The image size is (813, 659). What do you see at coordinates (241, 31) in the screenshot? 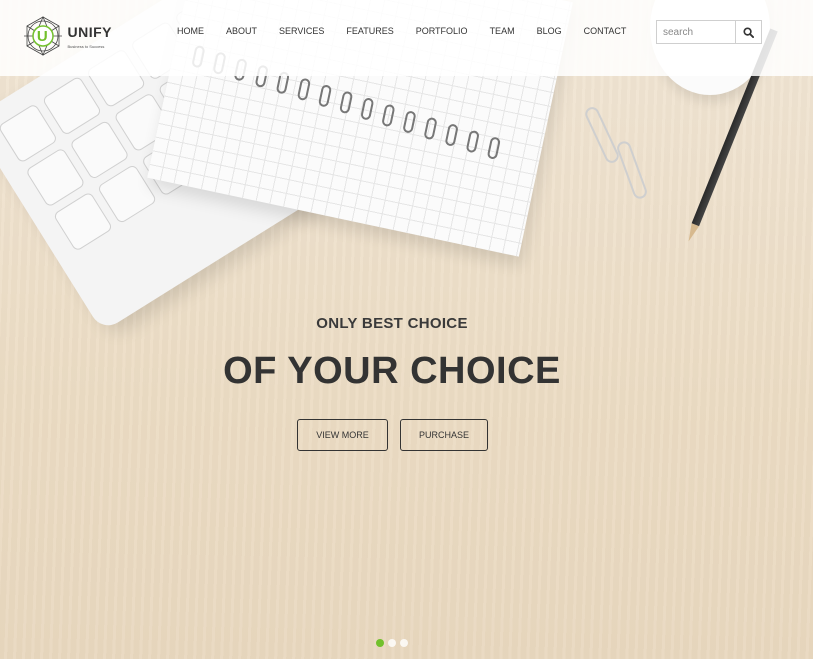
I see `nav-item-about: ABOUT` at bounding box center [241, 31].